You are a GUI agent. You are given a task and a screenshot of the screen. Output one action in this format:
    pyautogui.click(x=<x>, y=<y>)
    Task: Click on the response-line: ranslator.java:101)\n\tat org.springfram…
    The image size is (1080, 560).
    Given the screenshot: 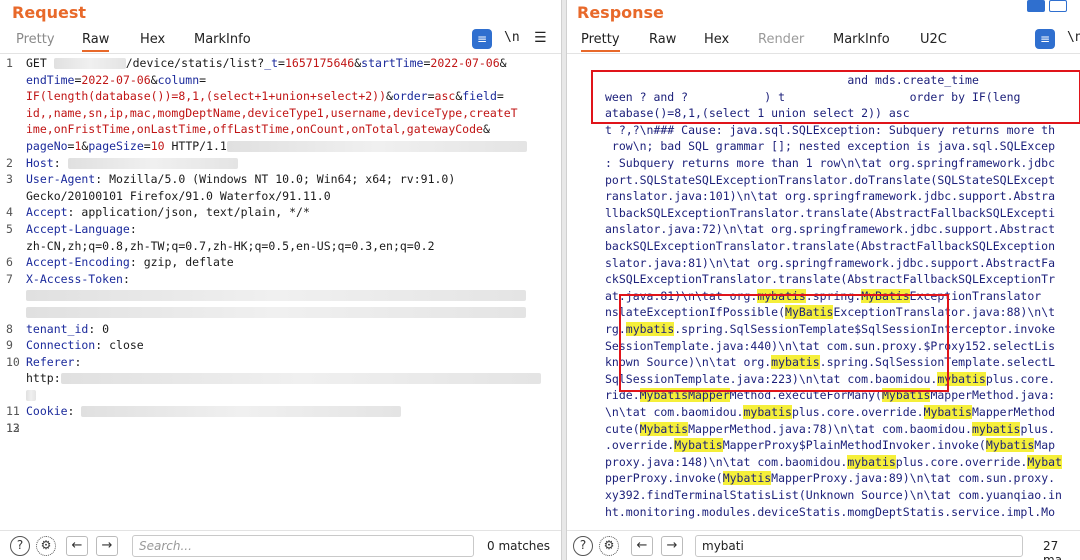 What is the action you would take?
    pyautogui.click(x=830, y=196)
    